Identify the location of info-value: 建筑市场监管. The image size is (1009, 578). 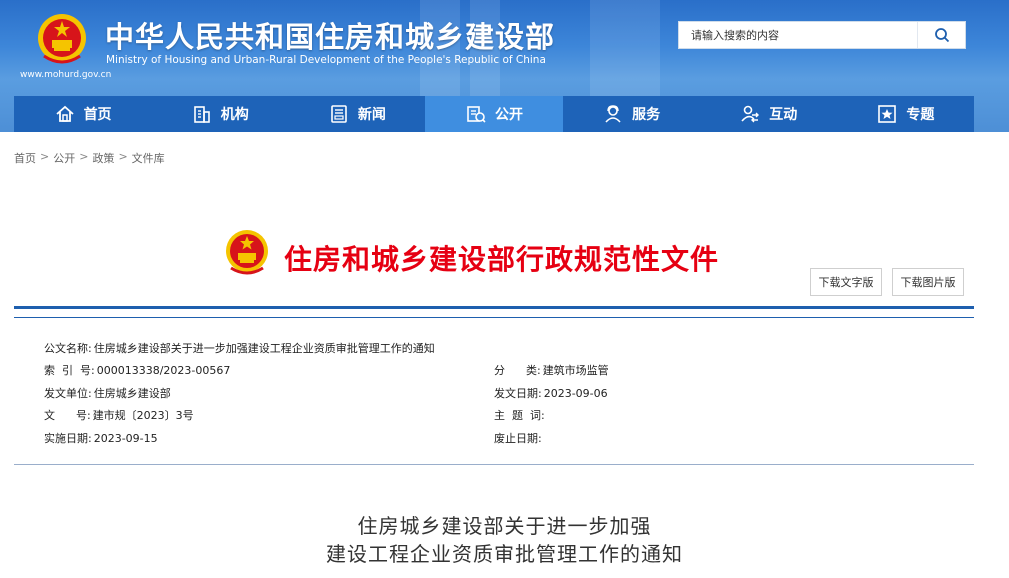
(575, 370).